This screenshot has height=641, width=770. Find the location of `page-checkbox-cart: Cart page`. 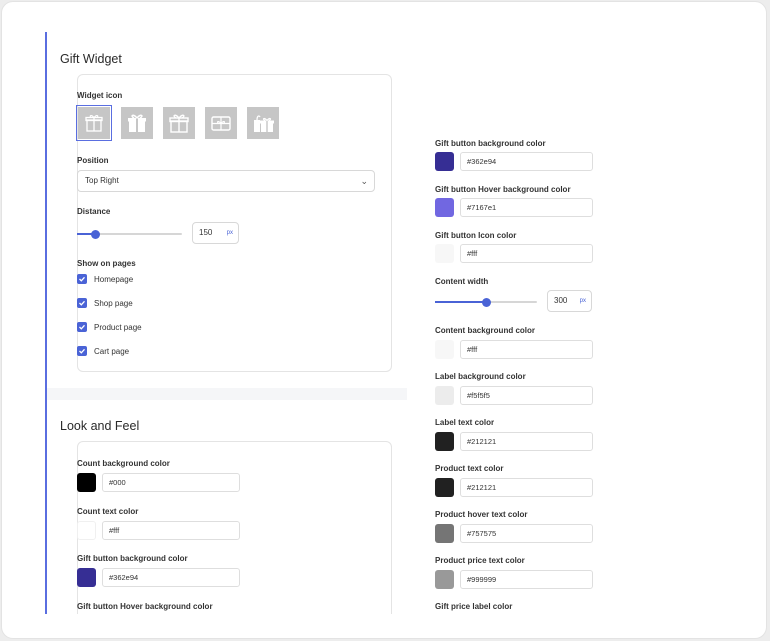

page-checkbox-cart: Cart page is located at coordinates (103, 351).